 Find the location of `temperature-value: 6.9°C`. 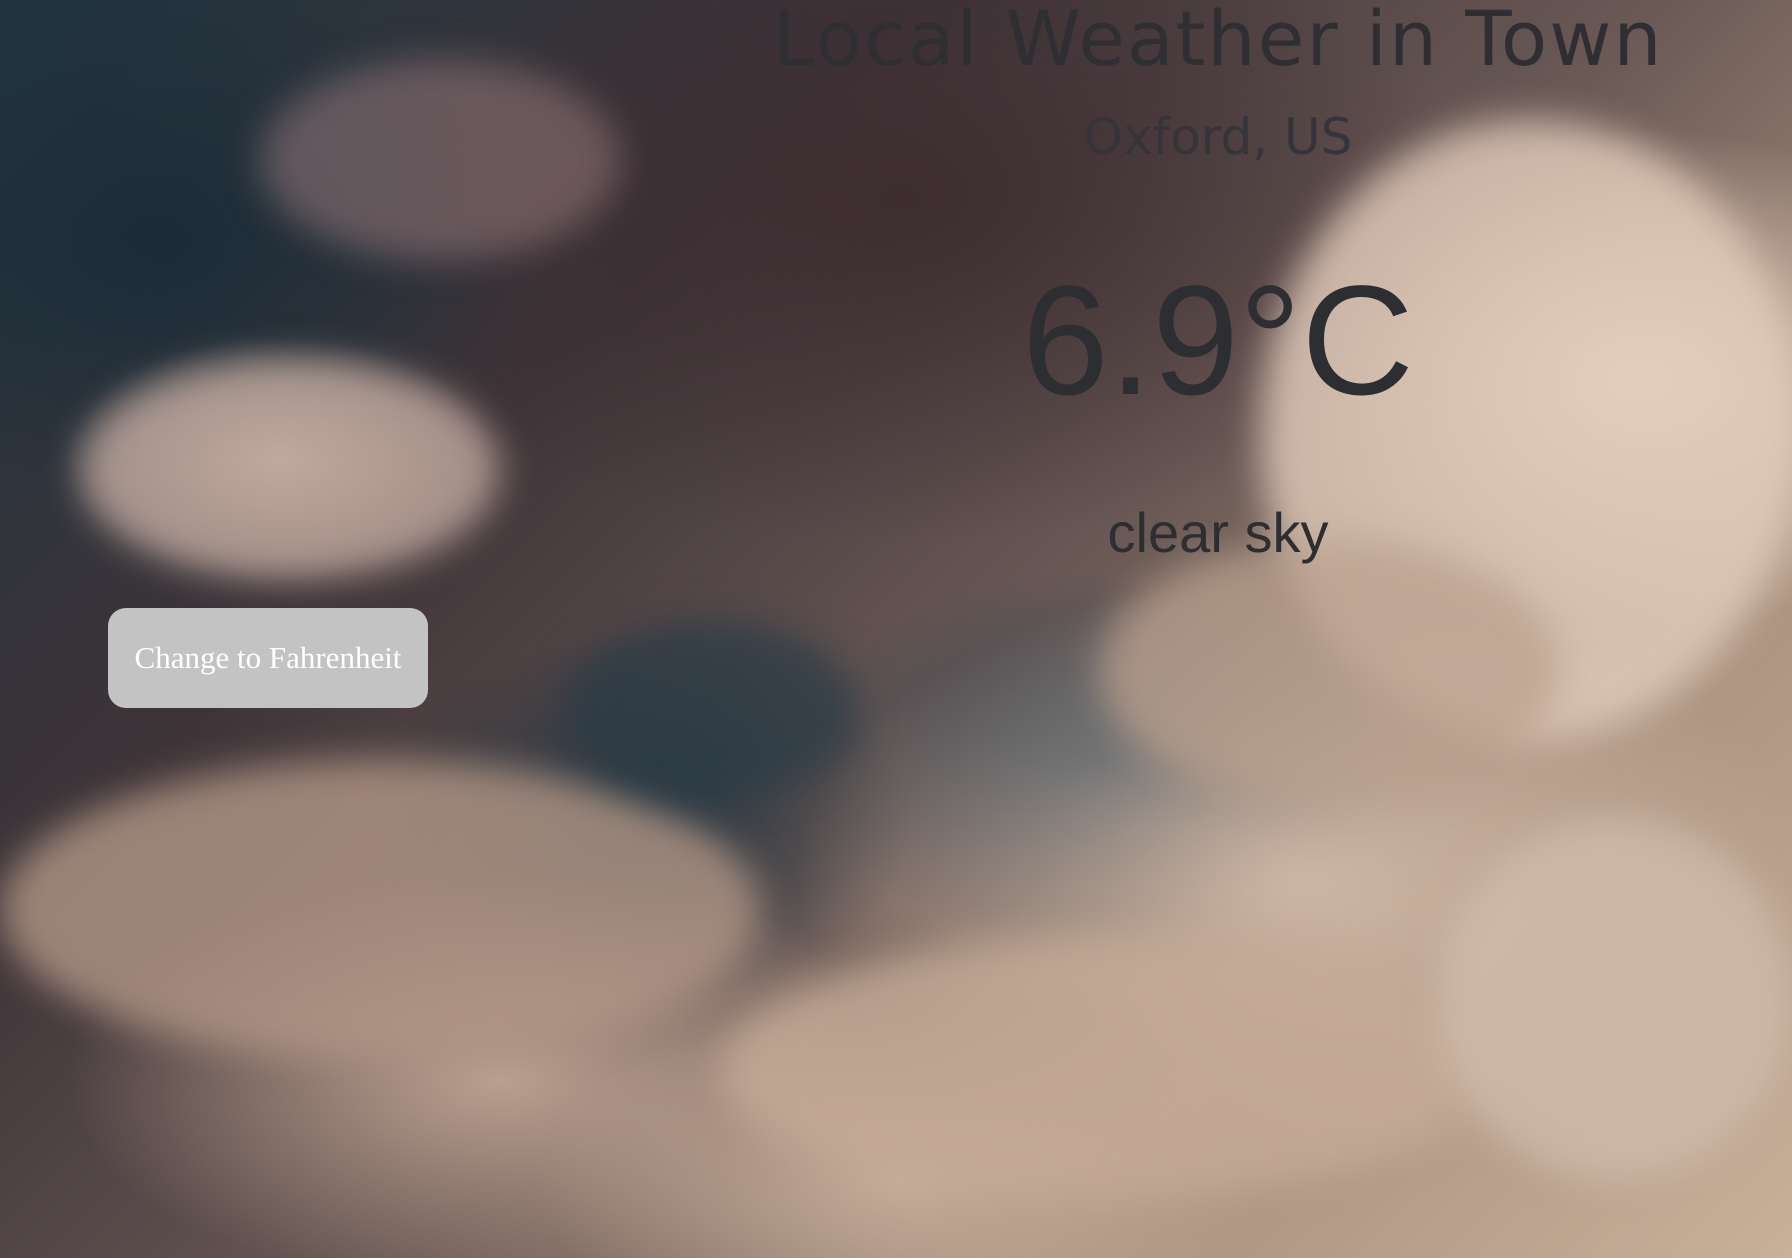

temperature-value: 6.9°C is located at coordinates (1218, 341).